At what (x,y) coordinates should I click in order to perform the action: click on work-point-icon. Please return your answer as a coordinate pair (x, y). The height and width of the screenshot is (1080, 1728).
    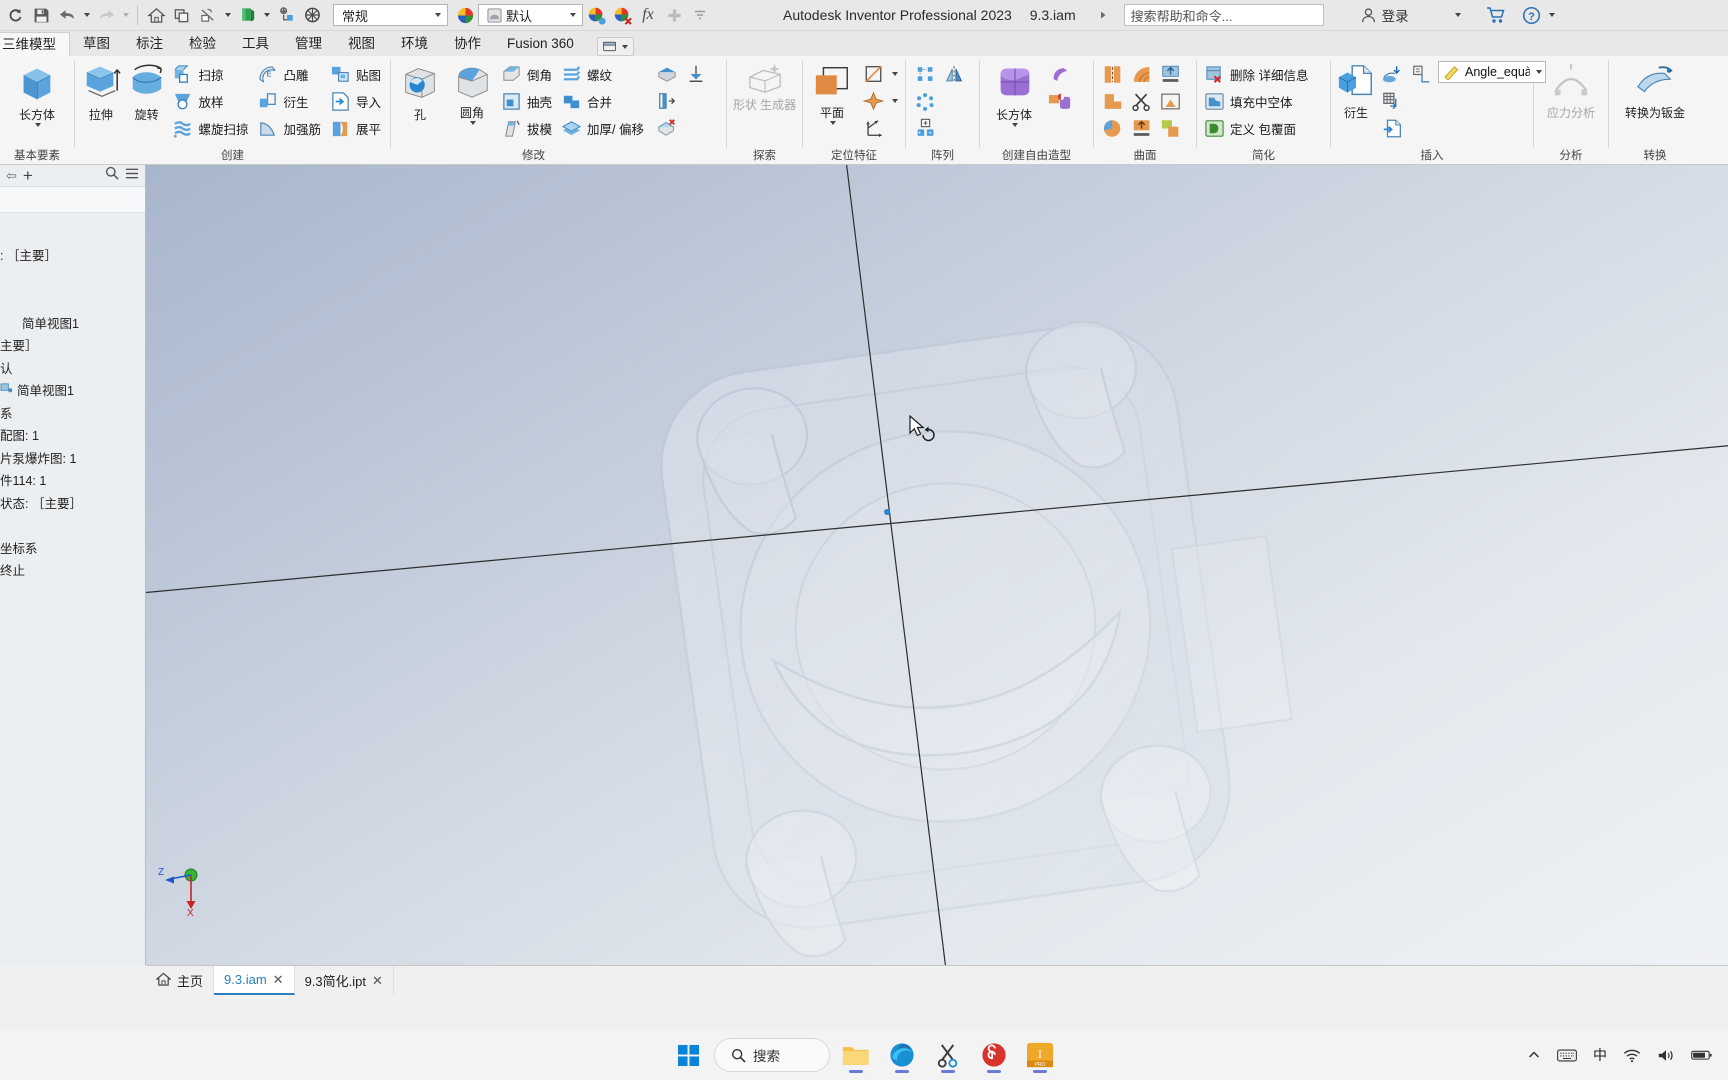
    Looking at the image, I should click on (873, 101).